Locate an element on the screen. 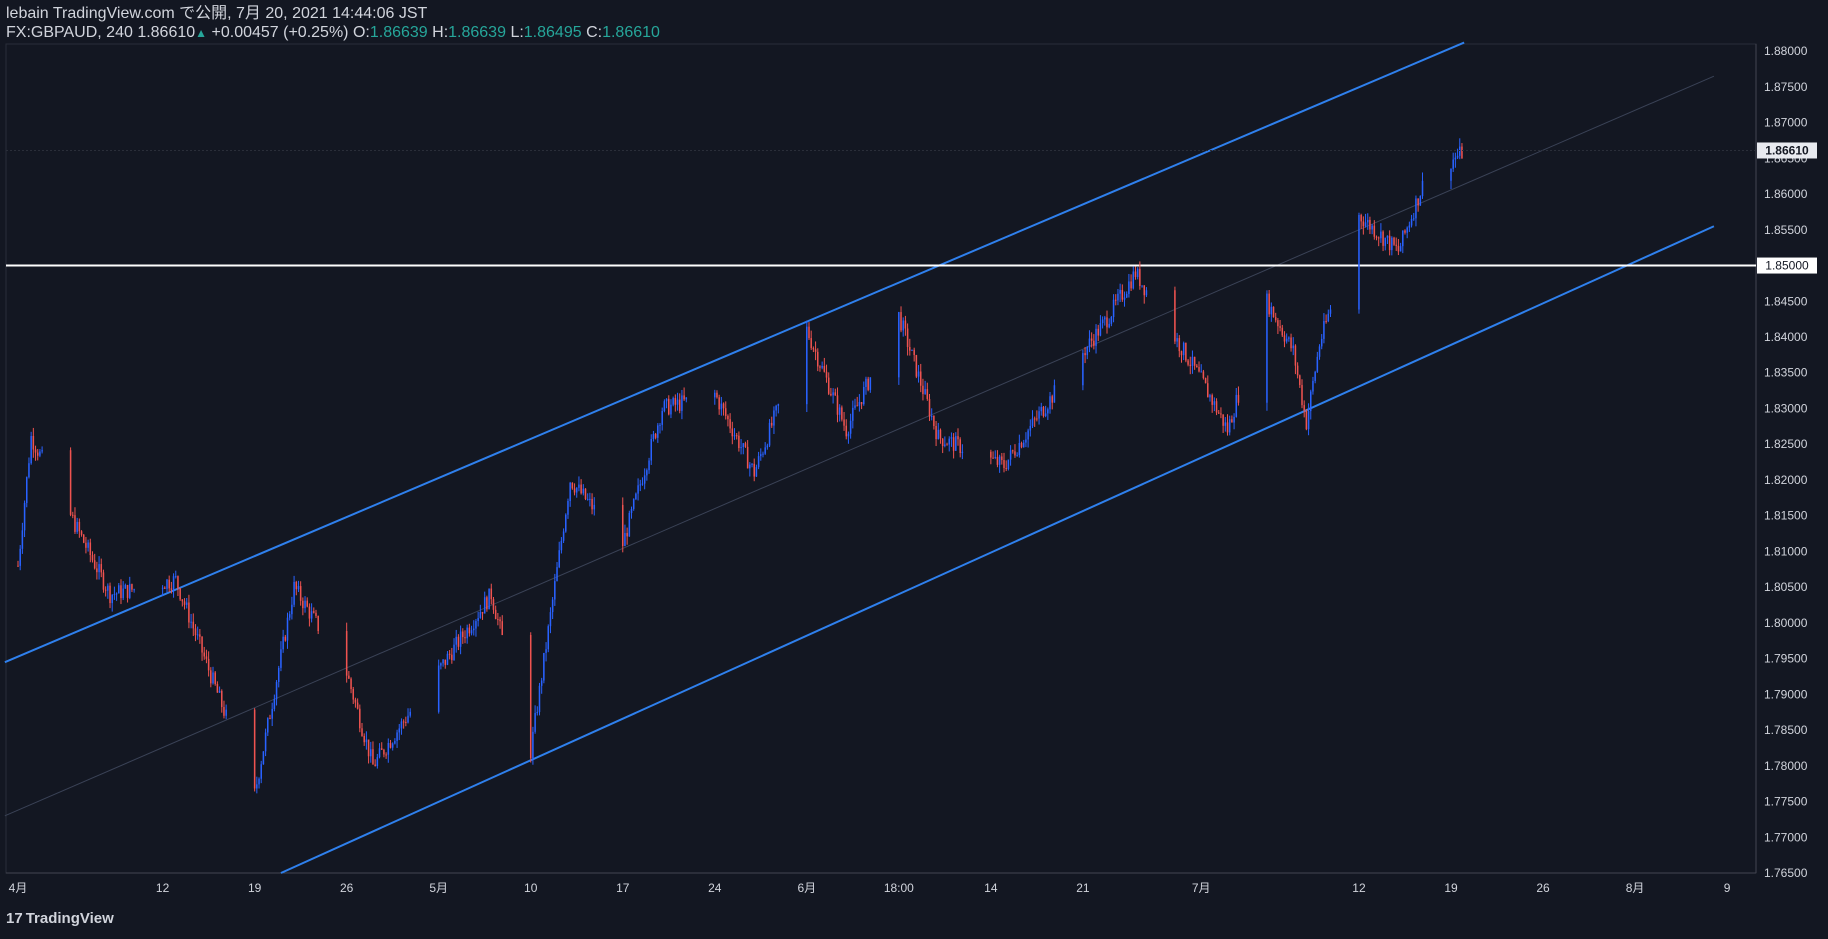 The height and width of the screenshot is (939, 1828). x-tick-label: 7月 is located at coordinates (1201, 888).